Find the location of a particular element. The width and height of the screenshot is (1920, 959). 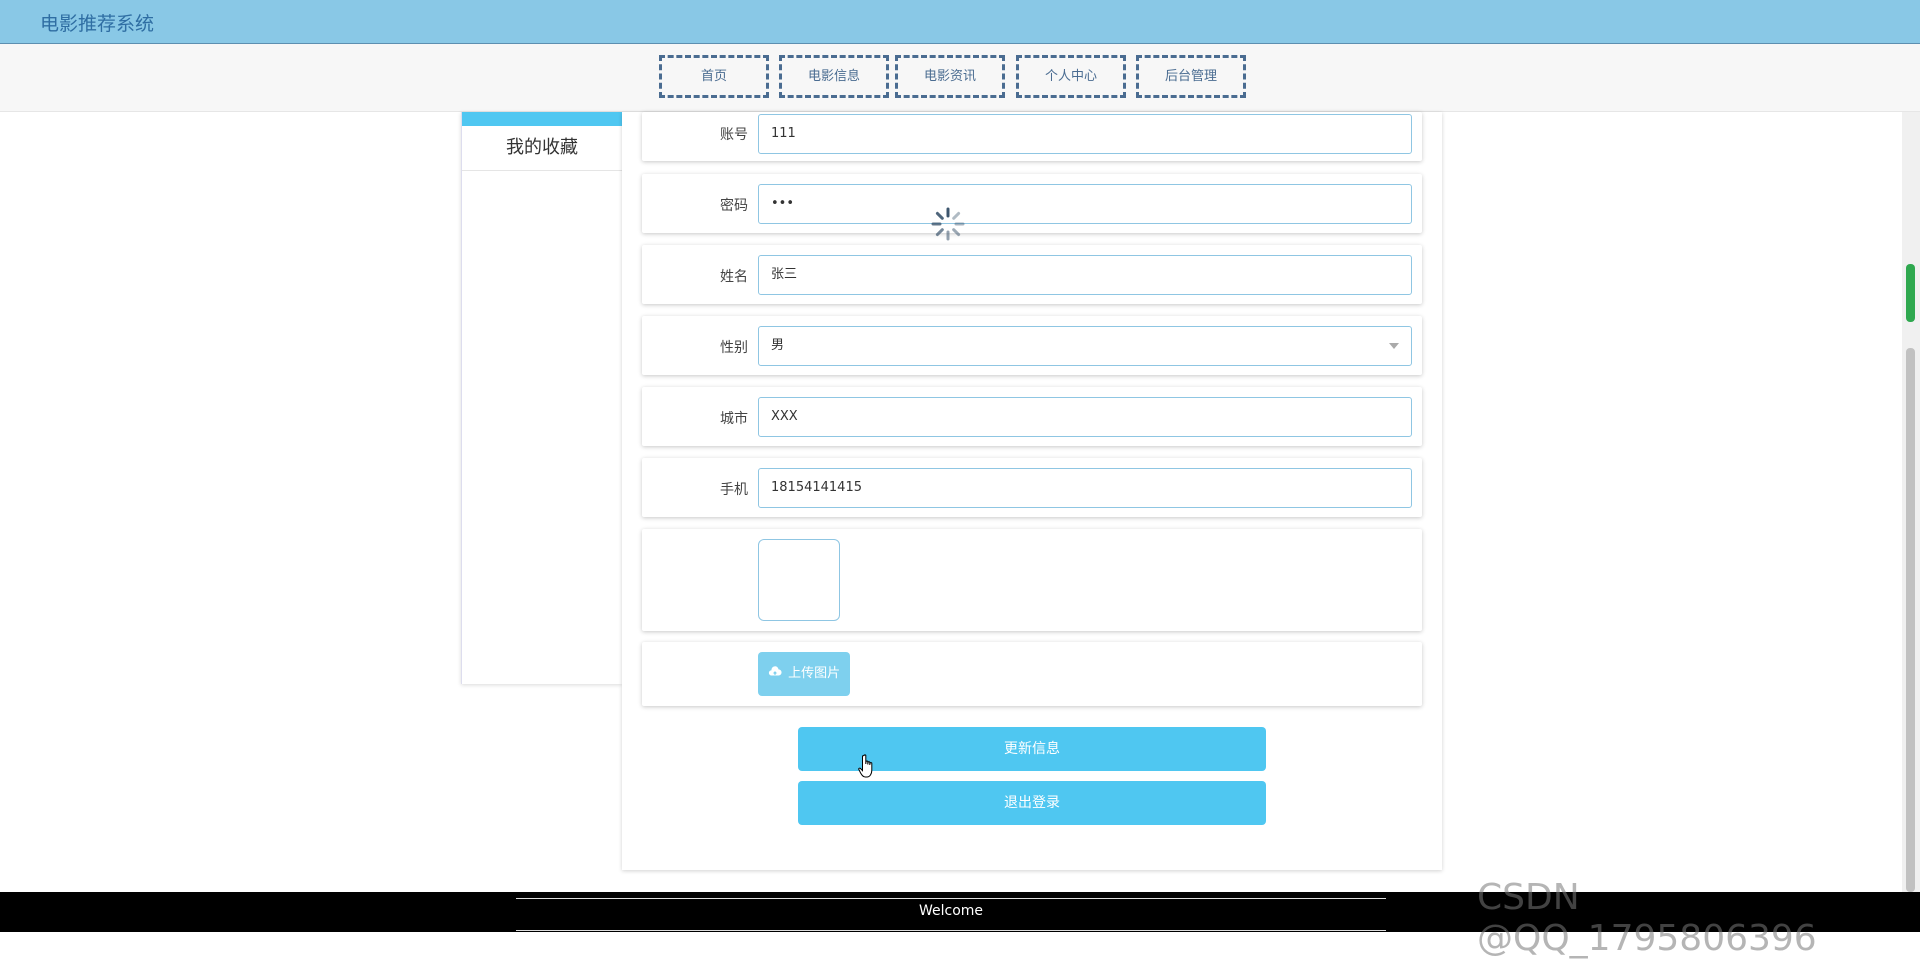

scrollbar-thumb is located at coordinates (1910, 620).